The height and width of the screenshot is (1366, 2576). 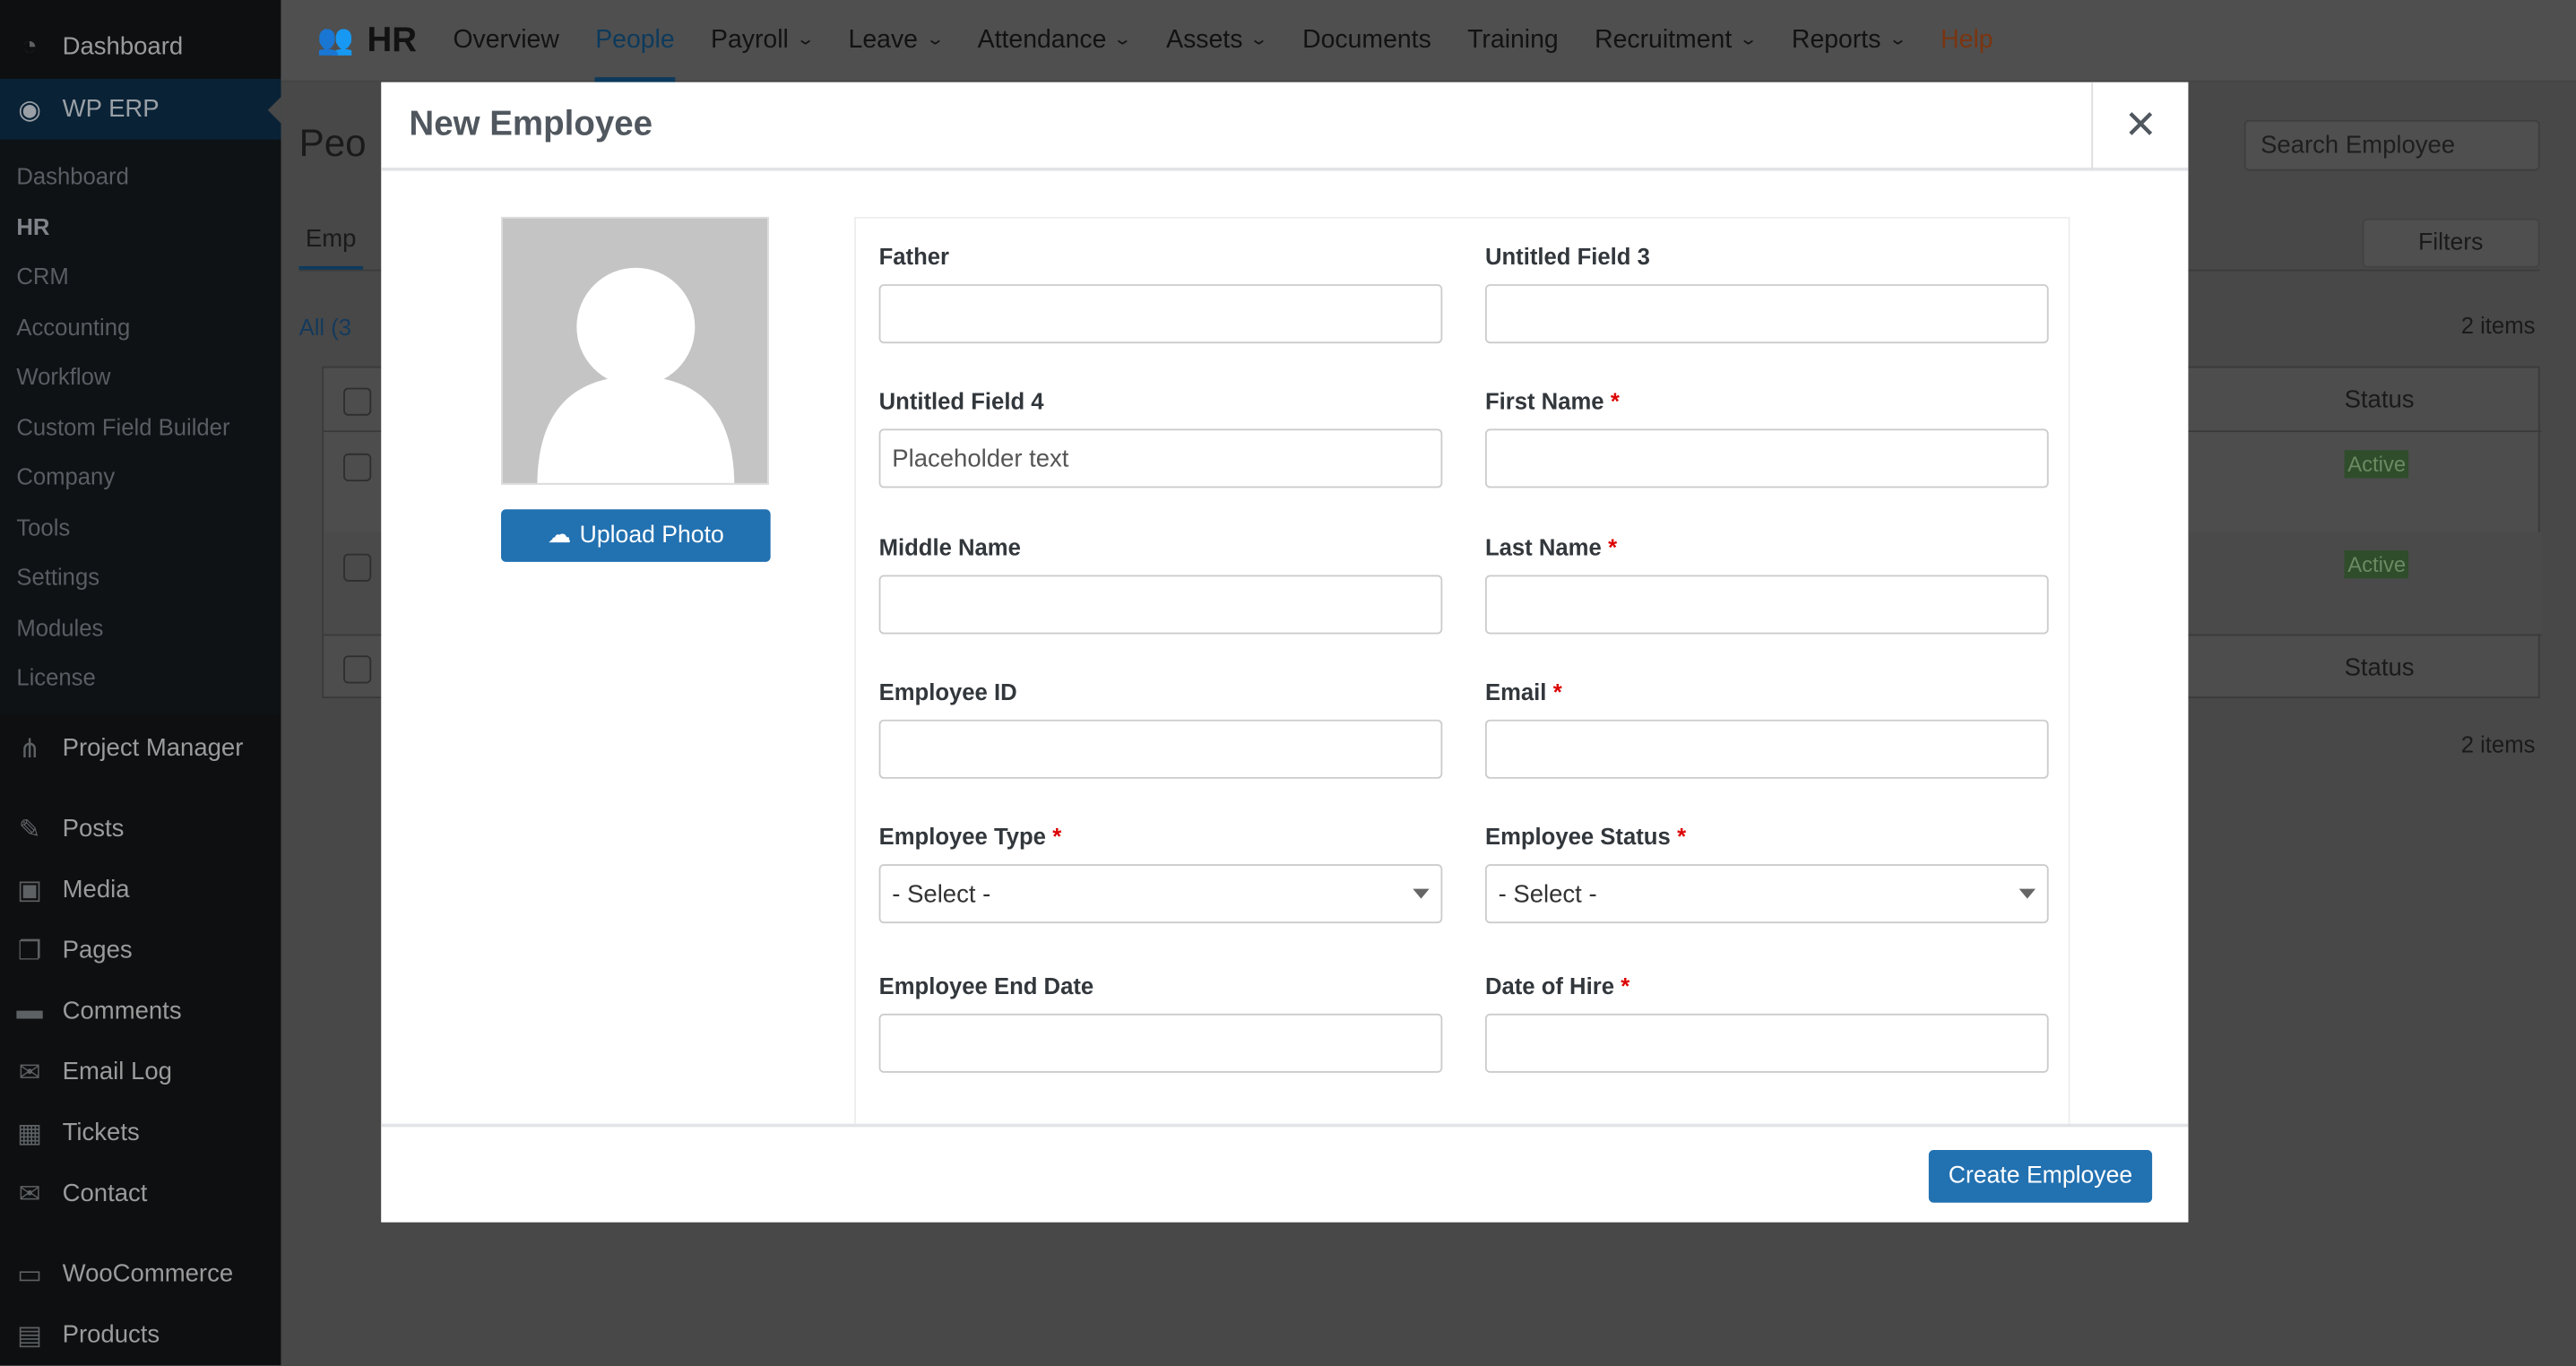 I want to click on filter-all: All (3, so click(x=325, y=327).